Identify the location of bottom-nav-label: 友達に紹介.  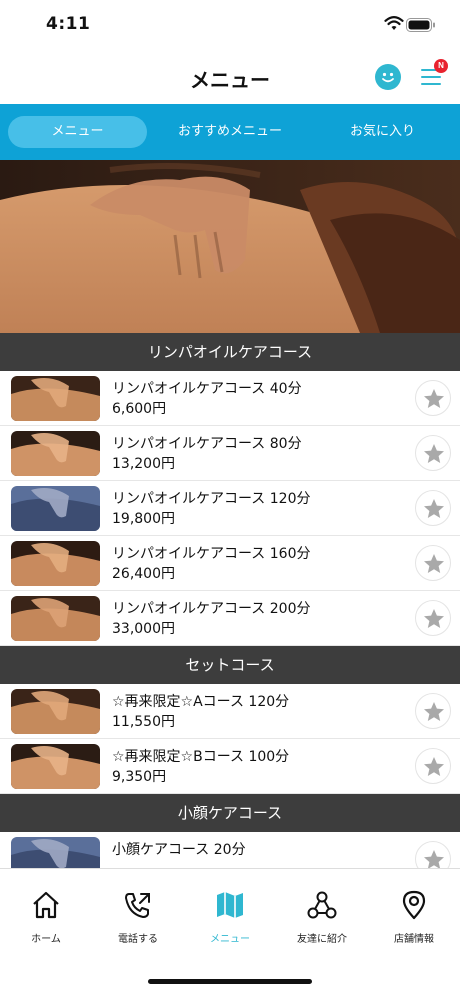
(322, 939).